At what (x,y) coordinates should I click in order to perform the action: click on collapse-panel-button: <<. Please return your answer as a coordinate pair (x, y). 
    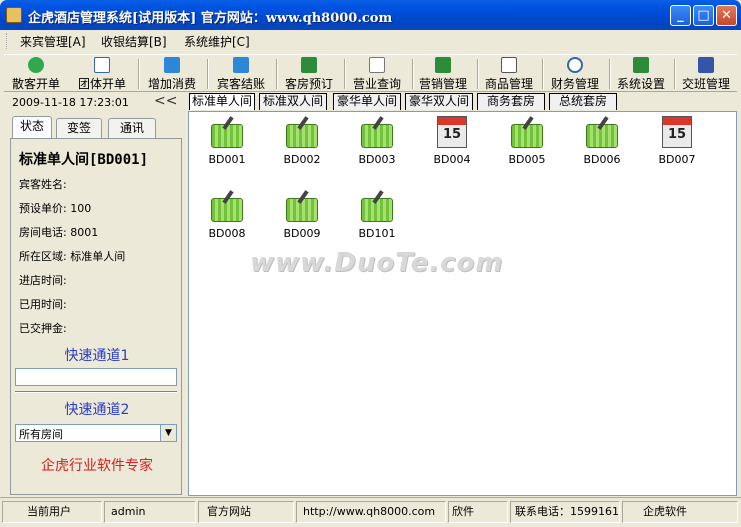
    Looking at the image, I should click on (165, 101).